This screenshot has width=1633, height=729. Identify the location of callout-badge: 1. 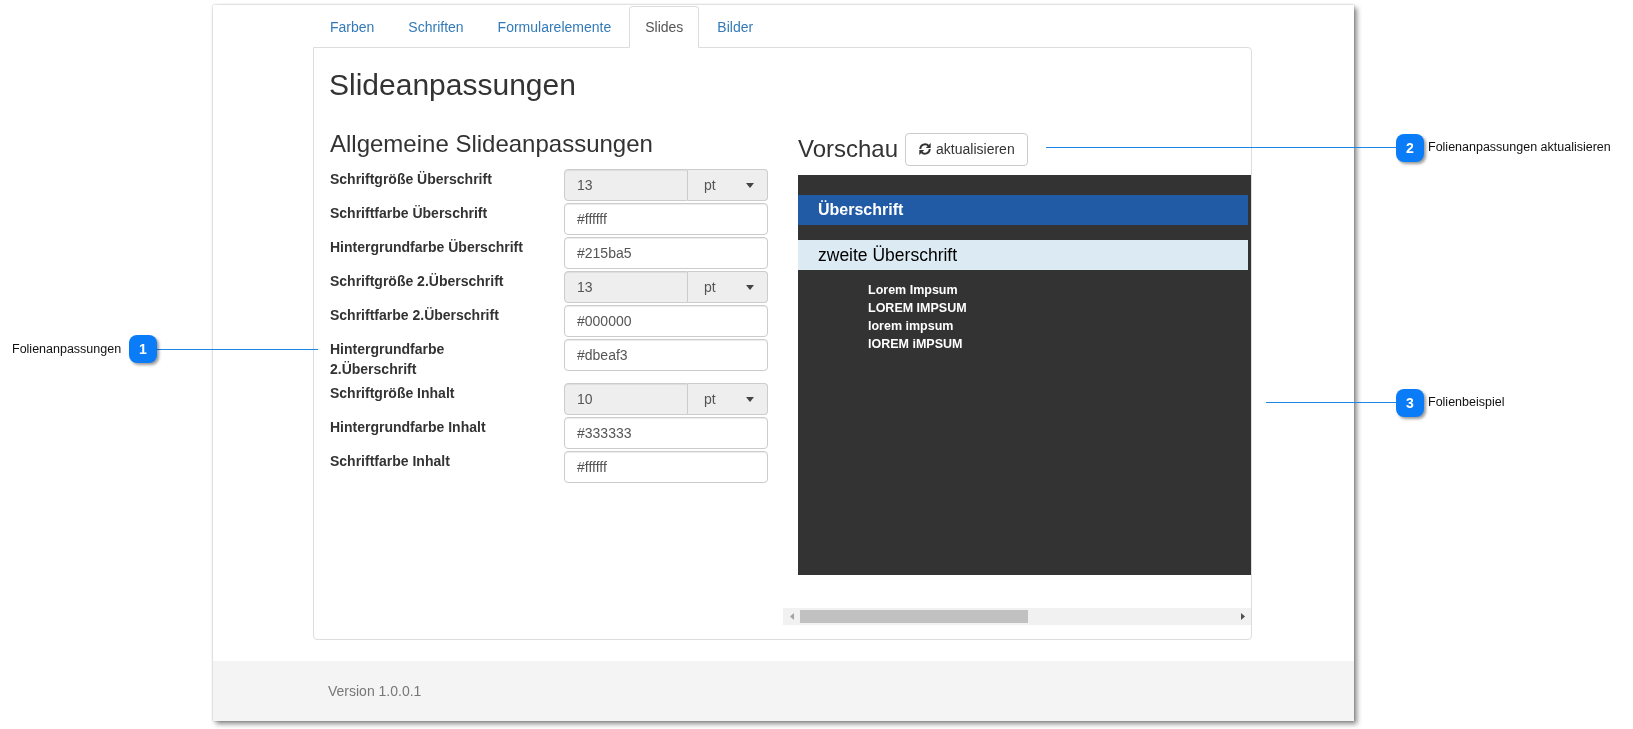
(143, 349).